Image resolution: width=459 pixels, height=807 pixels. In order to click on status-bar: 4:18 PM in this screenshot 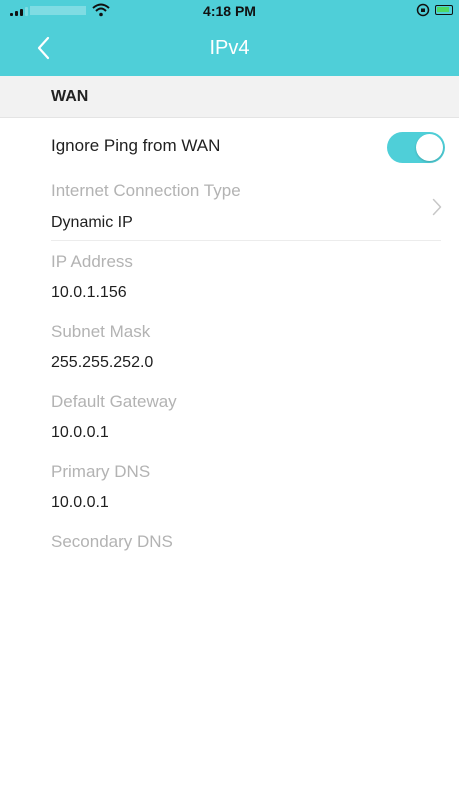, I will do `click(229, 10)`.